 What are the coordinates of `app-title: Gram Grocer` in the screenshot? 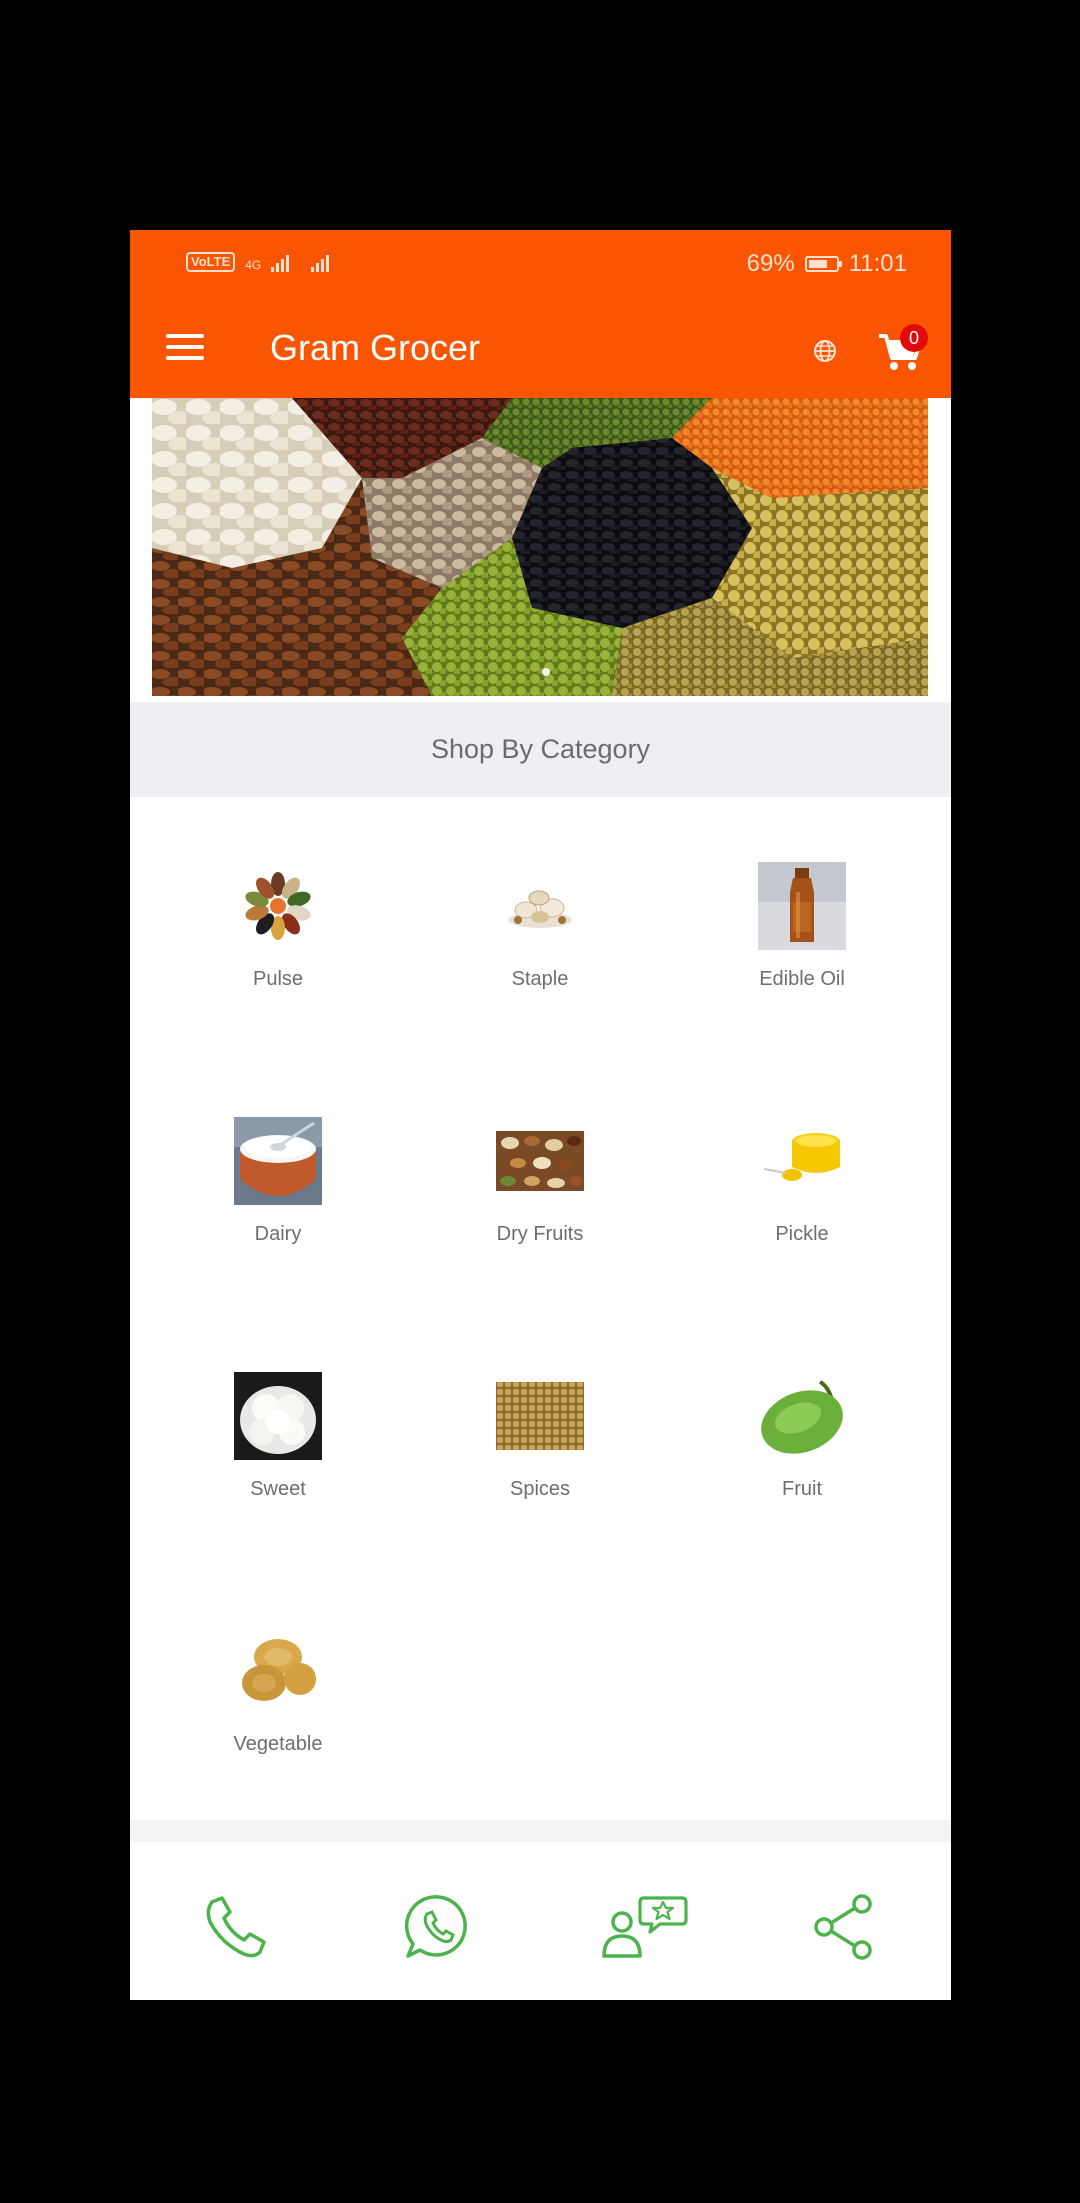 It's located at (375, 347).